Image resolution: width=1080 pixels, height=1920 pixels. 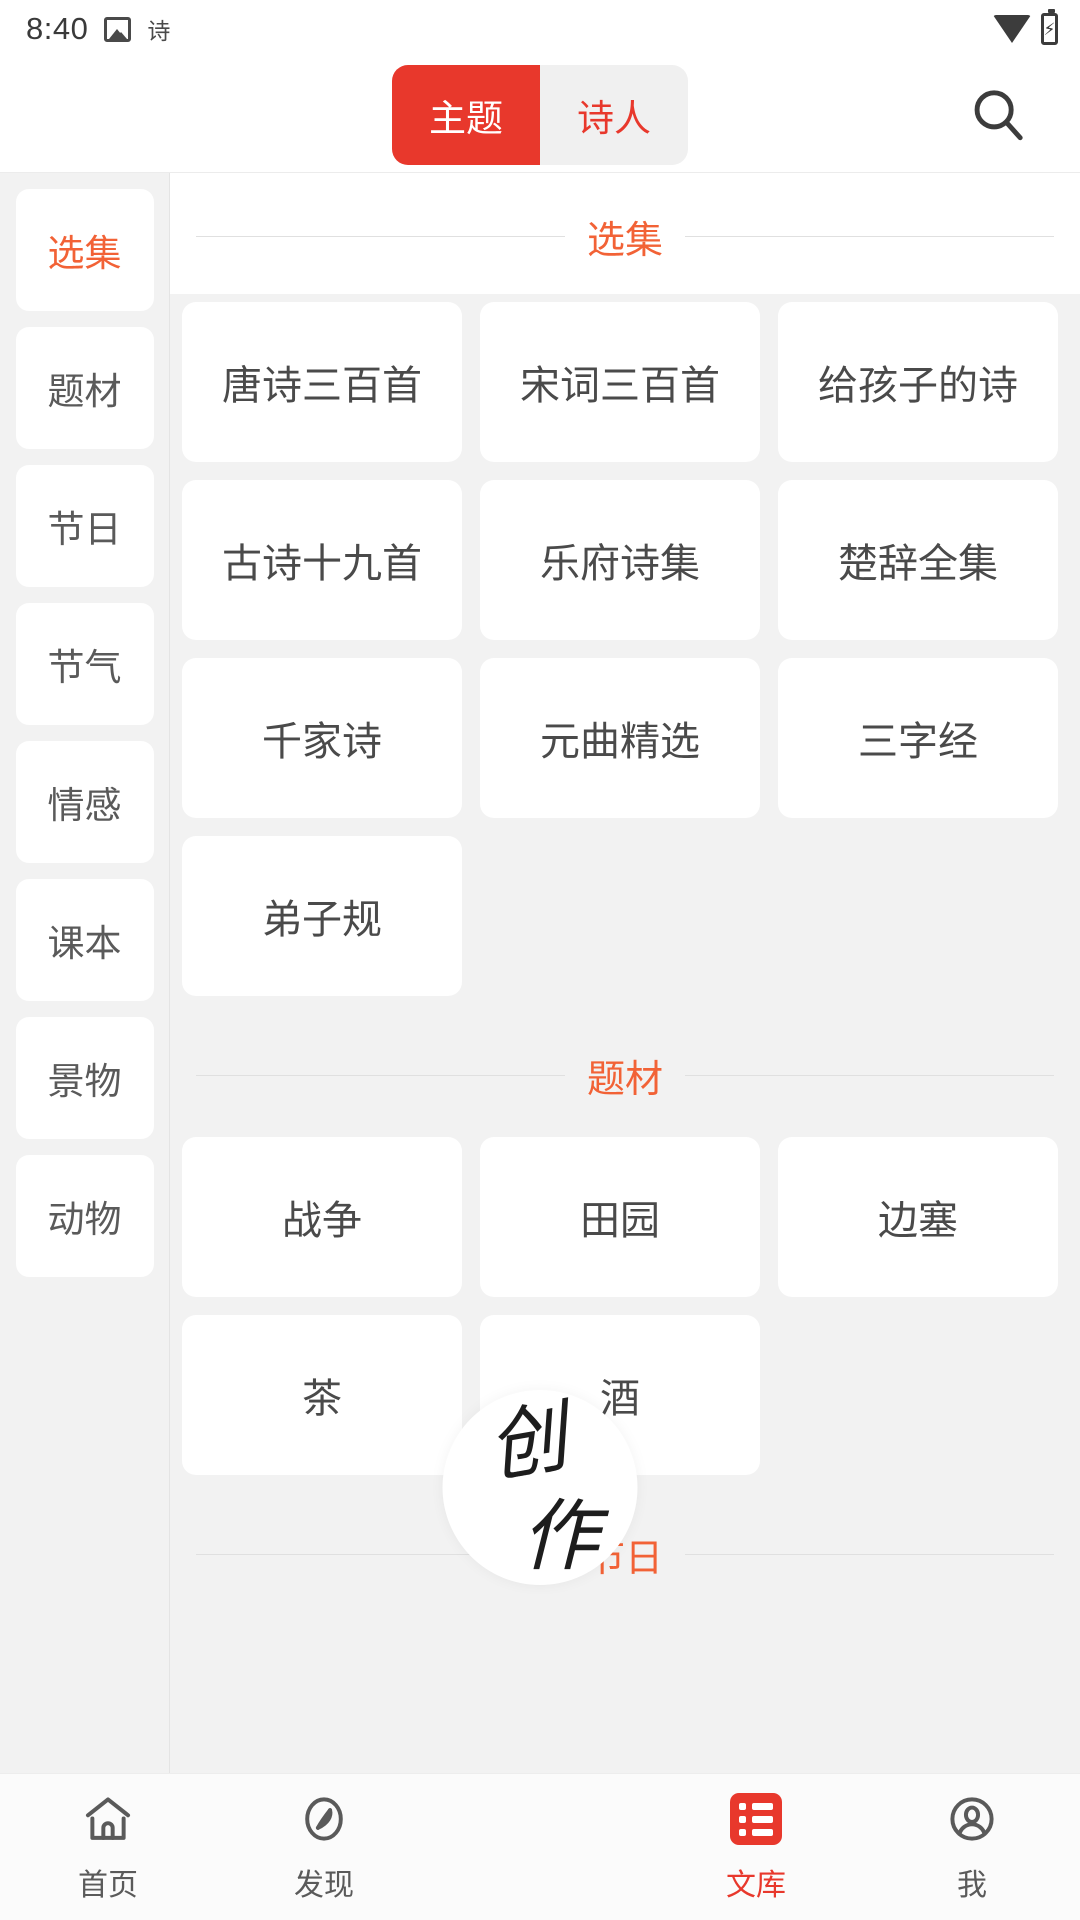 I want to click on search-icon, so click(x=998, y=115).